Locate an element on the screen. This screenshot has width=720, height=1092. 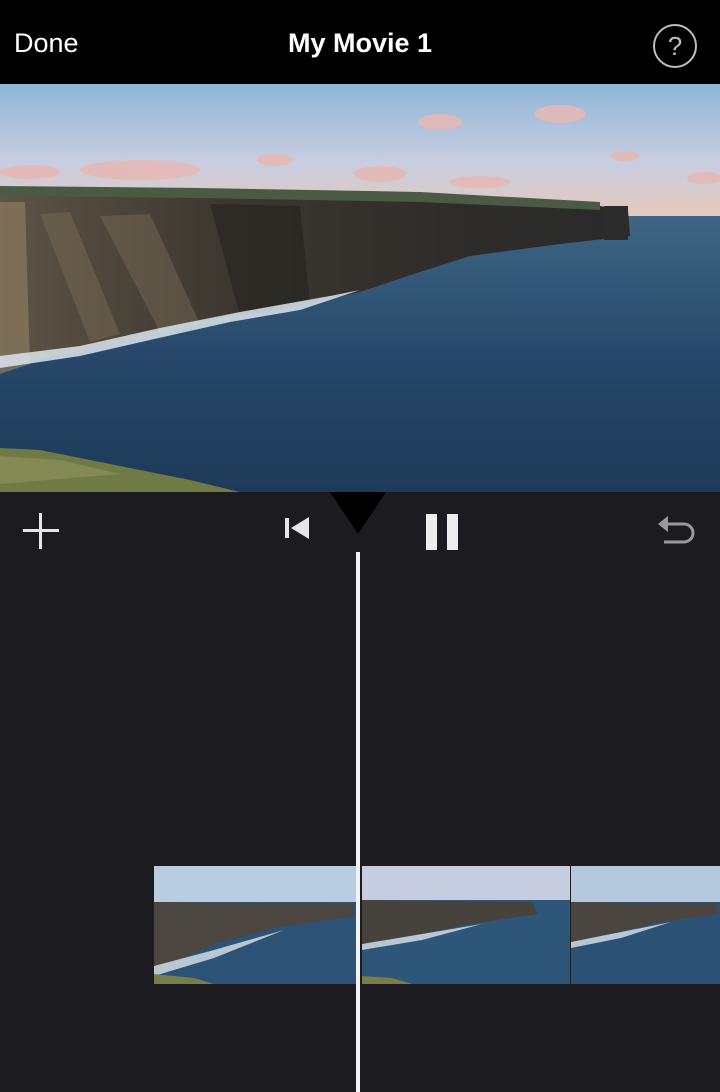
pause-icon is located at coordinates (442, 532).